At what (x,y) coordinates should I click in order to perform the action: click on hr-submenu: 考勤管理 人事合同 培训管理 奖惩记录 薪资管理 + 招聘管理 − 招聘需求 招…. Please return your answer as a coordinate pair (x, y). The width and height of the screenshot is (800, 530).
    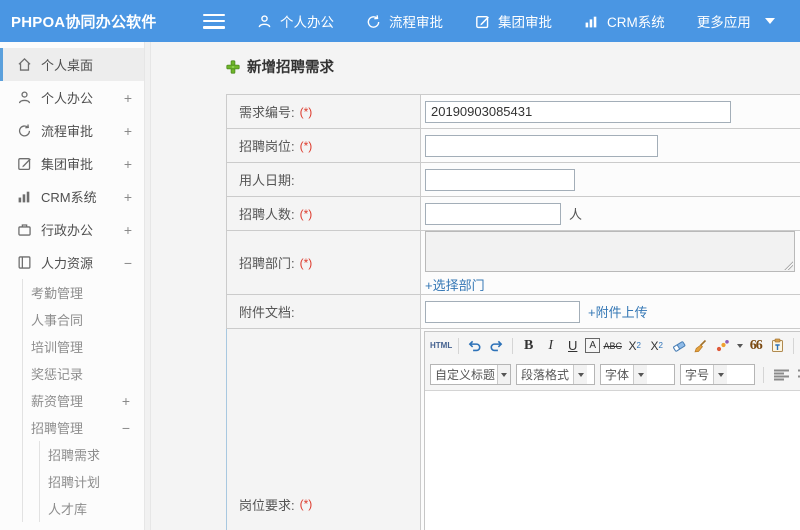
    Looking at the image, I should click on (83, 400).